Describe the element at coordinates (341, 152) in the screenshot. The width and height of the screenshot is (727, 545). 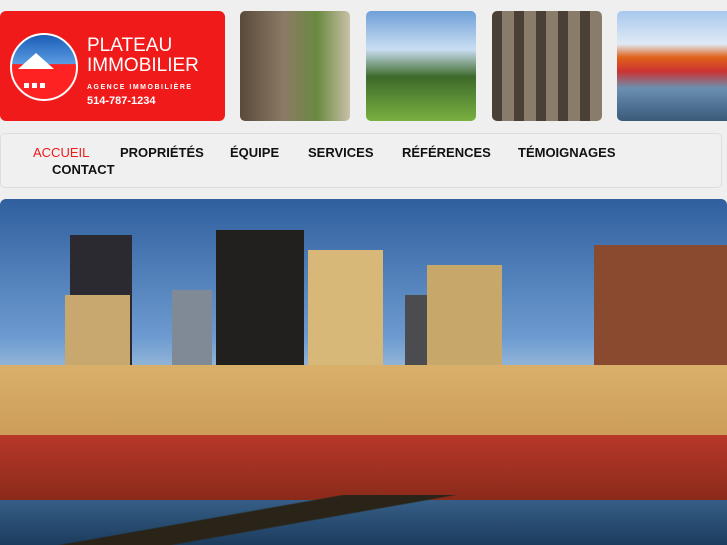
I see `nav-services: SERVICES` at that location.